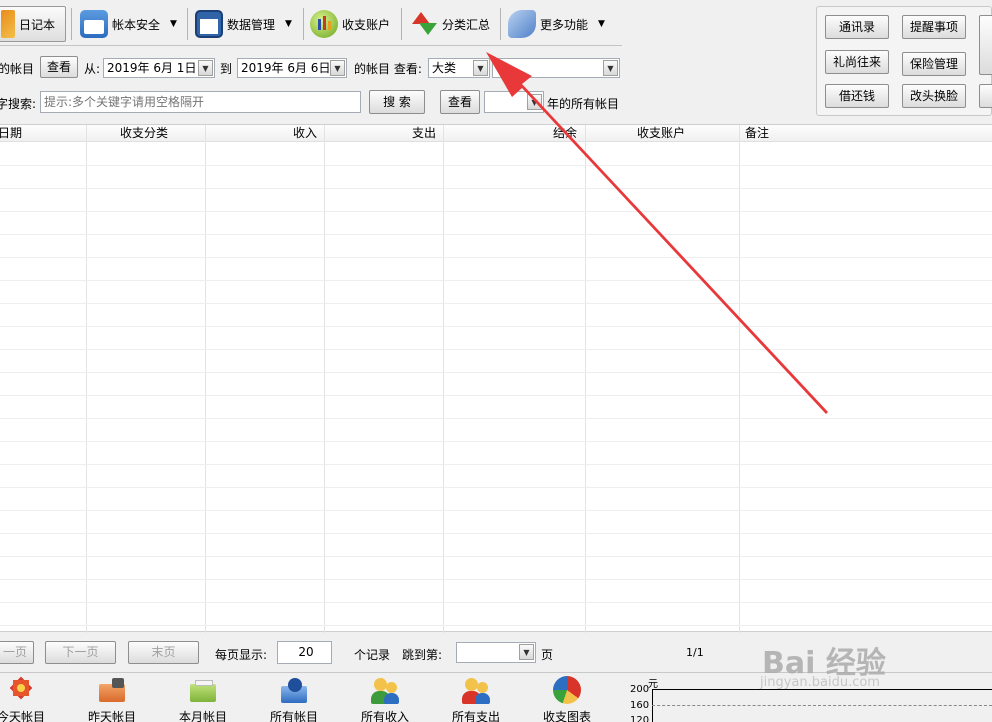  Describe the element at coordinates (460, 102) in the screenshot. I see `year-view-button: 查看` at that location.